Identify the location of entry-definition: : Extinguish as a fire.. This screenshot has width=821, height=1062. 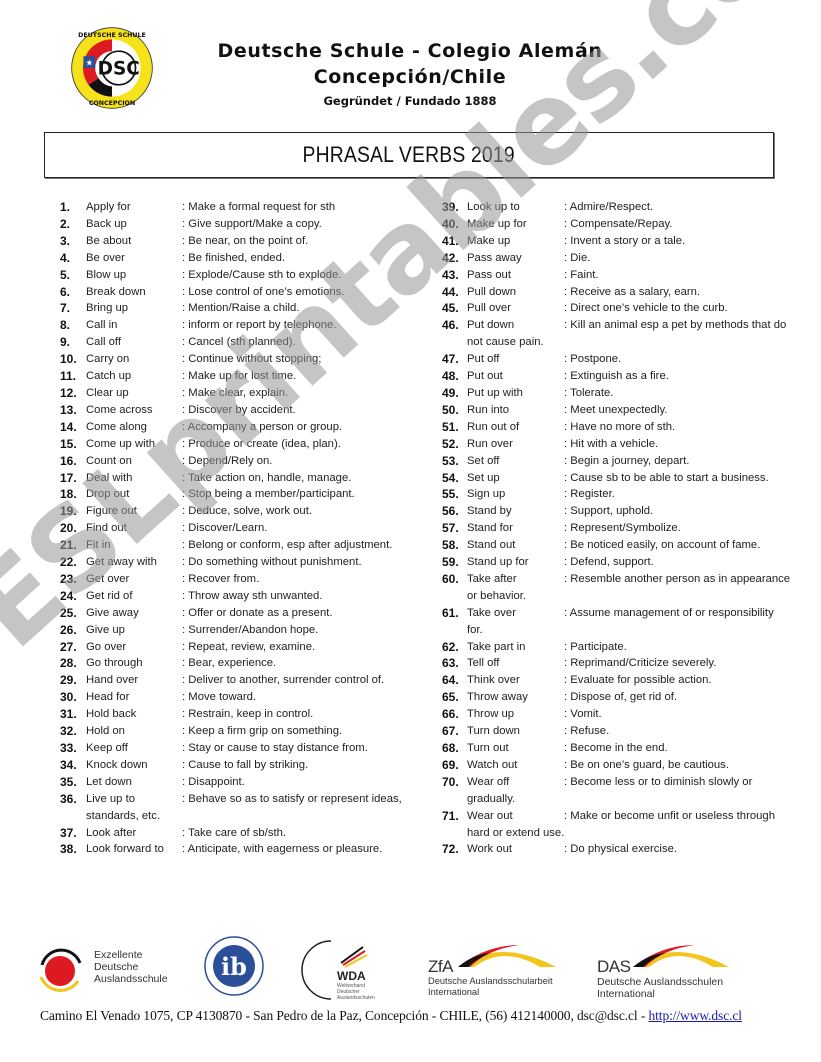
(616, 376).